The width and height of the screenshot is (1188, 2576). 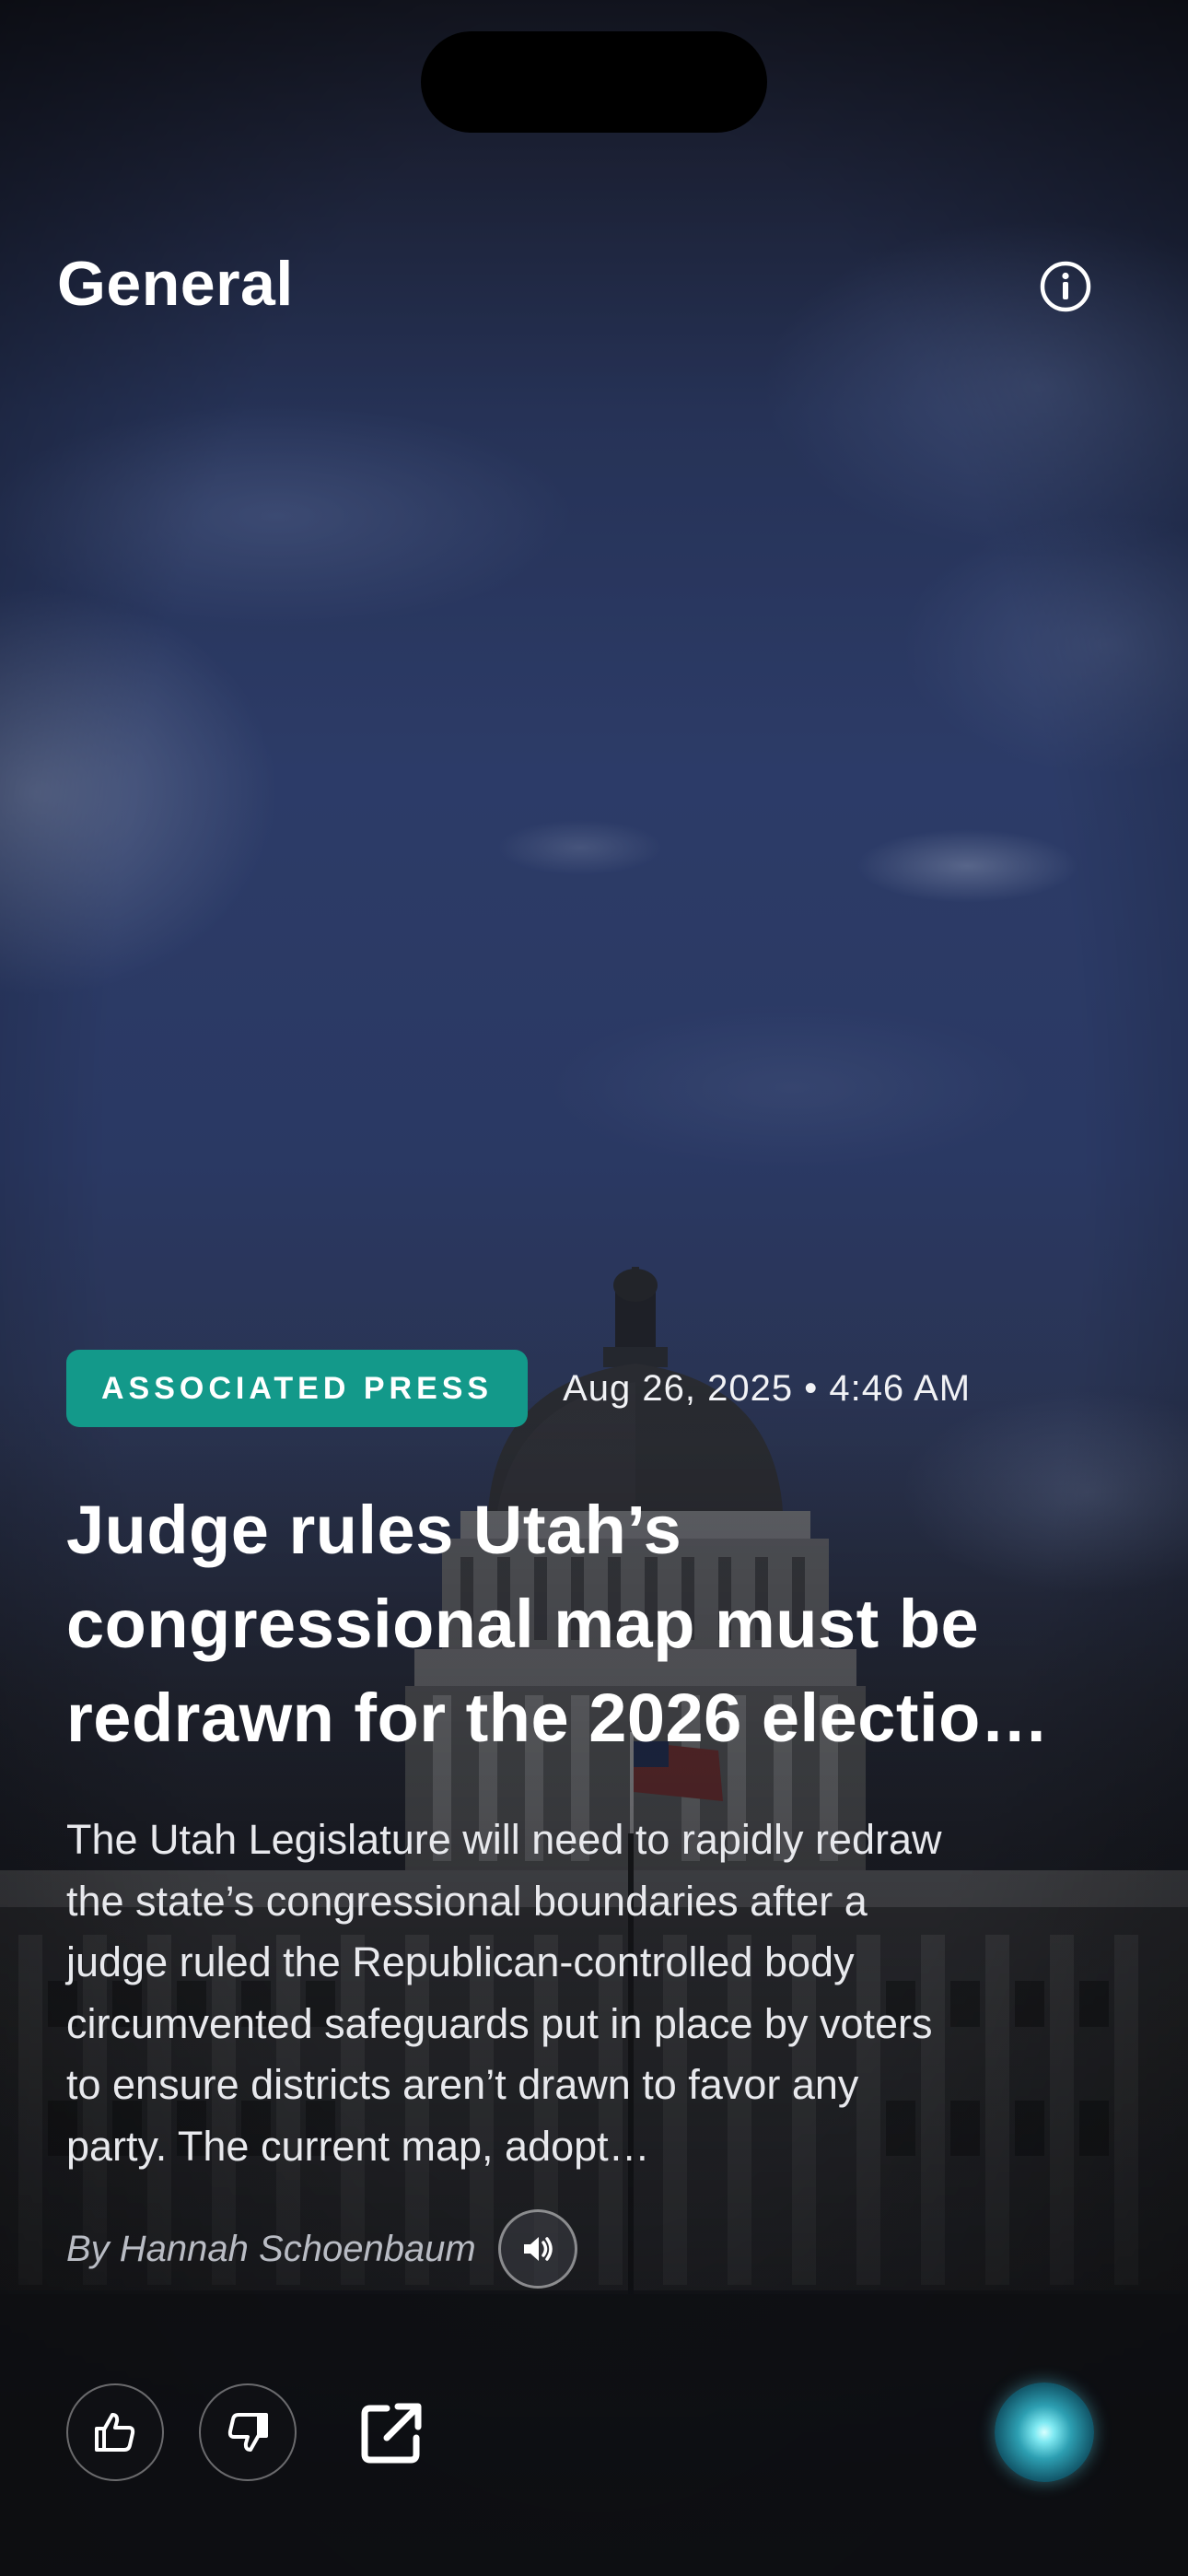 I want to click on speaker-icon, so click(x=538, y=2249).